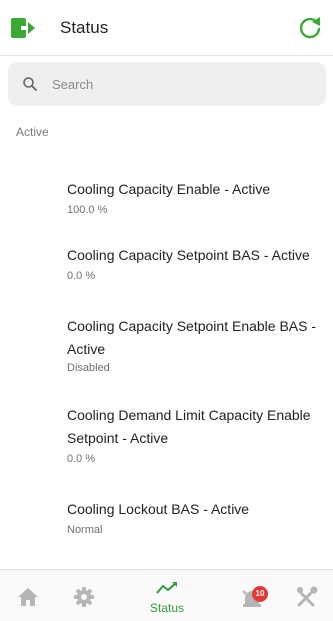 This screenshot has height=621, width=333. What do you see at coordinates (182, 84) in the screenshot?
I see `search-input` at bounding box center [182, 84].